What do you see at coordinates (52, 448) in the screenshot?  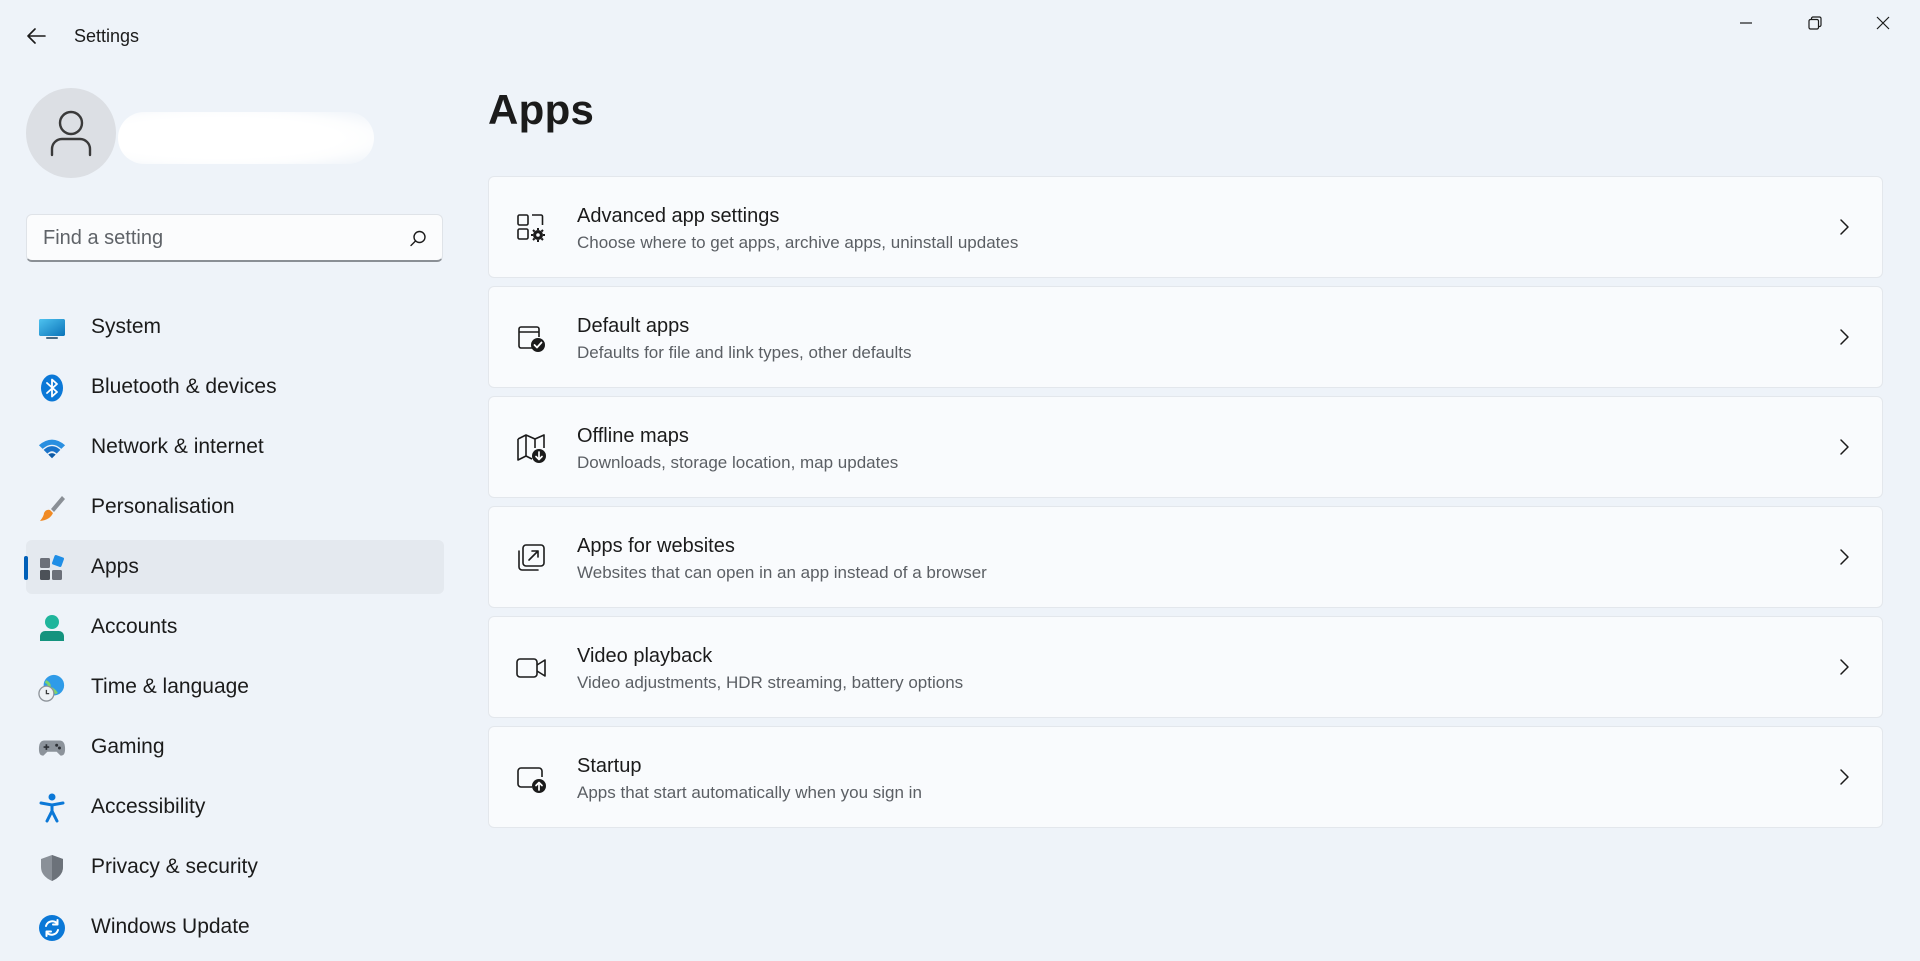 I see `wifi-icon` at bounding box center [52, 448].